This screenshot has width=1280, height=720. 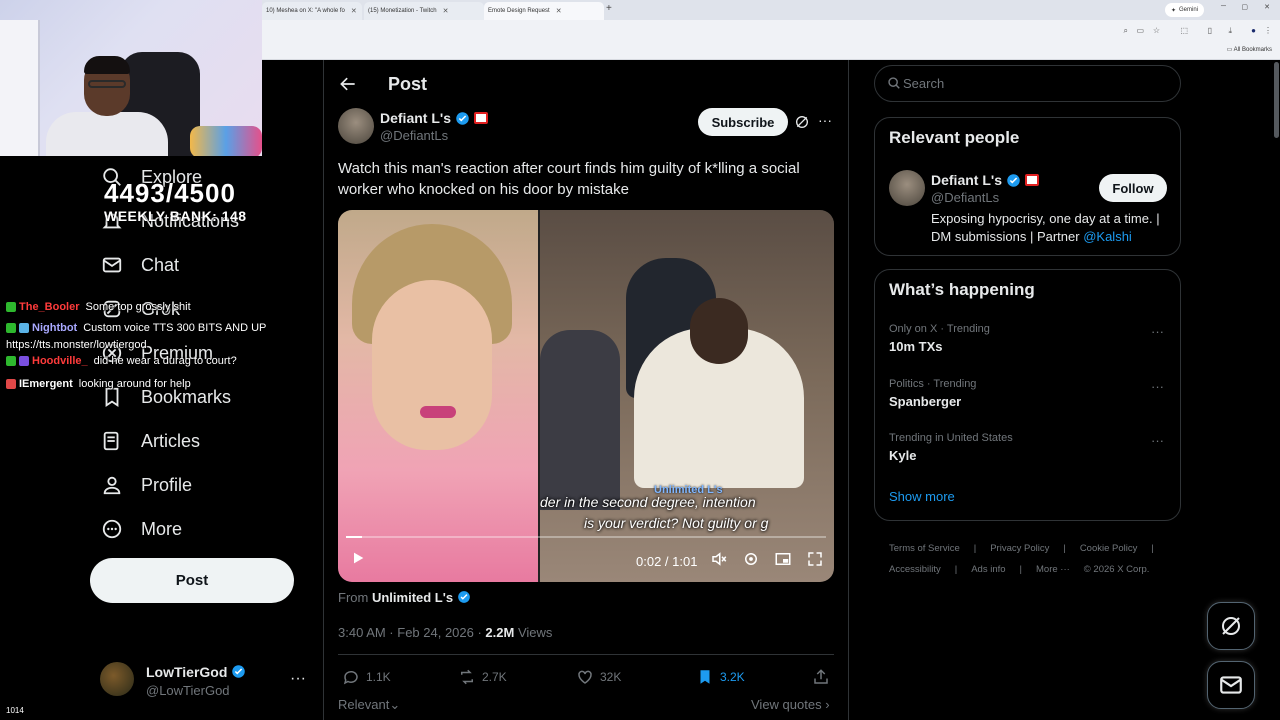 I want to click on footer-link: Privacy Policy, so click(x=1019, y=548).